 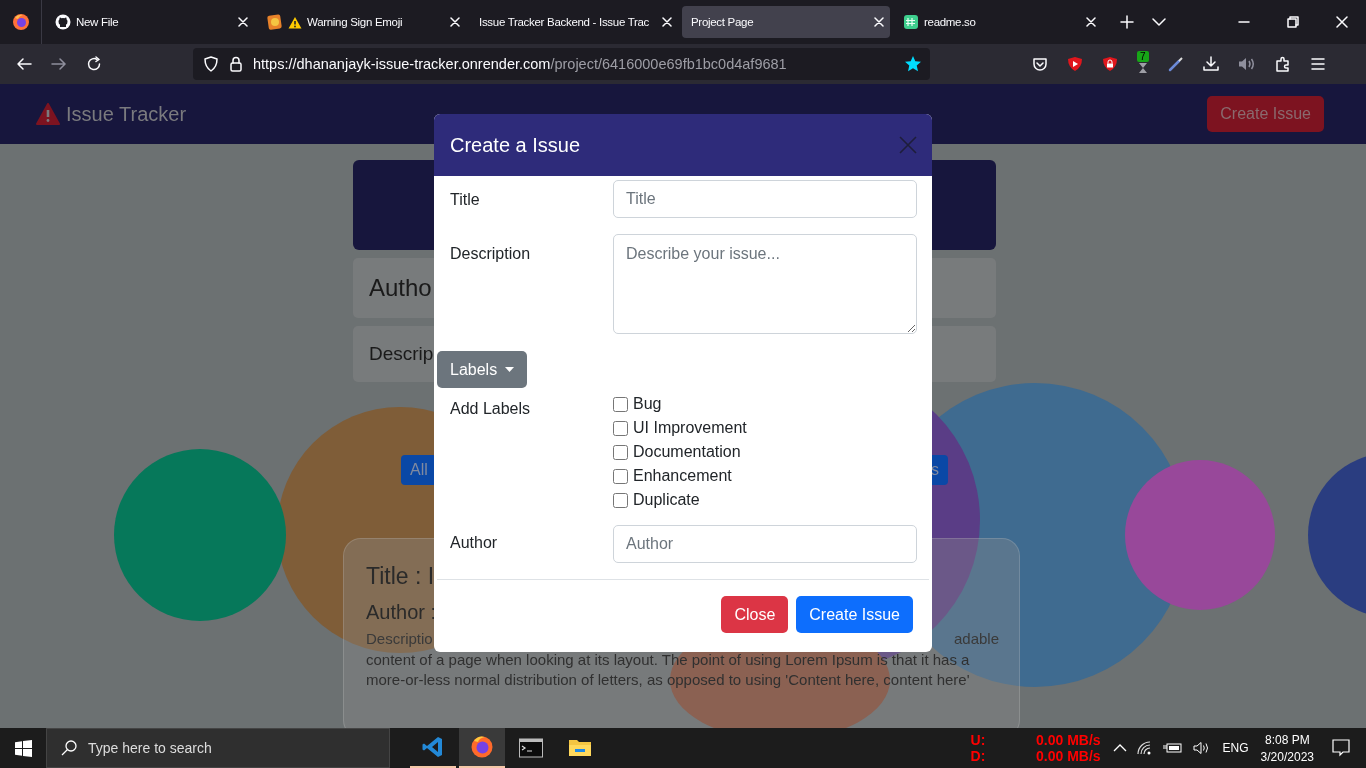 What do you see at coordinates (1317, 64) in the screenshot?
I see `menu-icon` at bounding box center [1317, 64].